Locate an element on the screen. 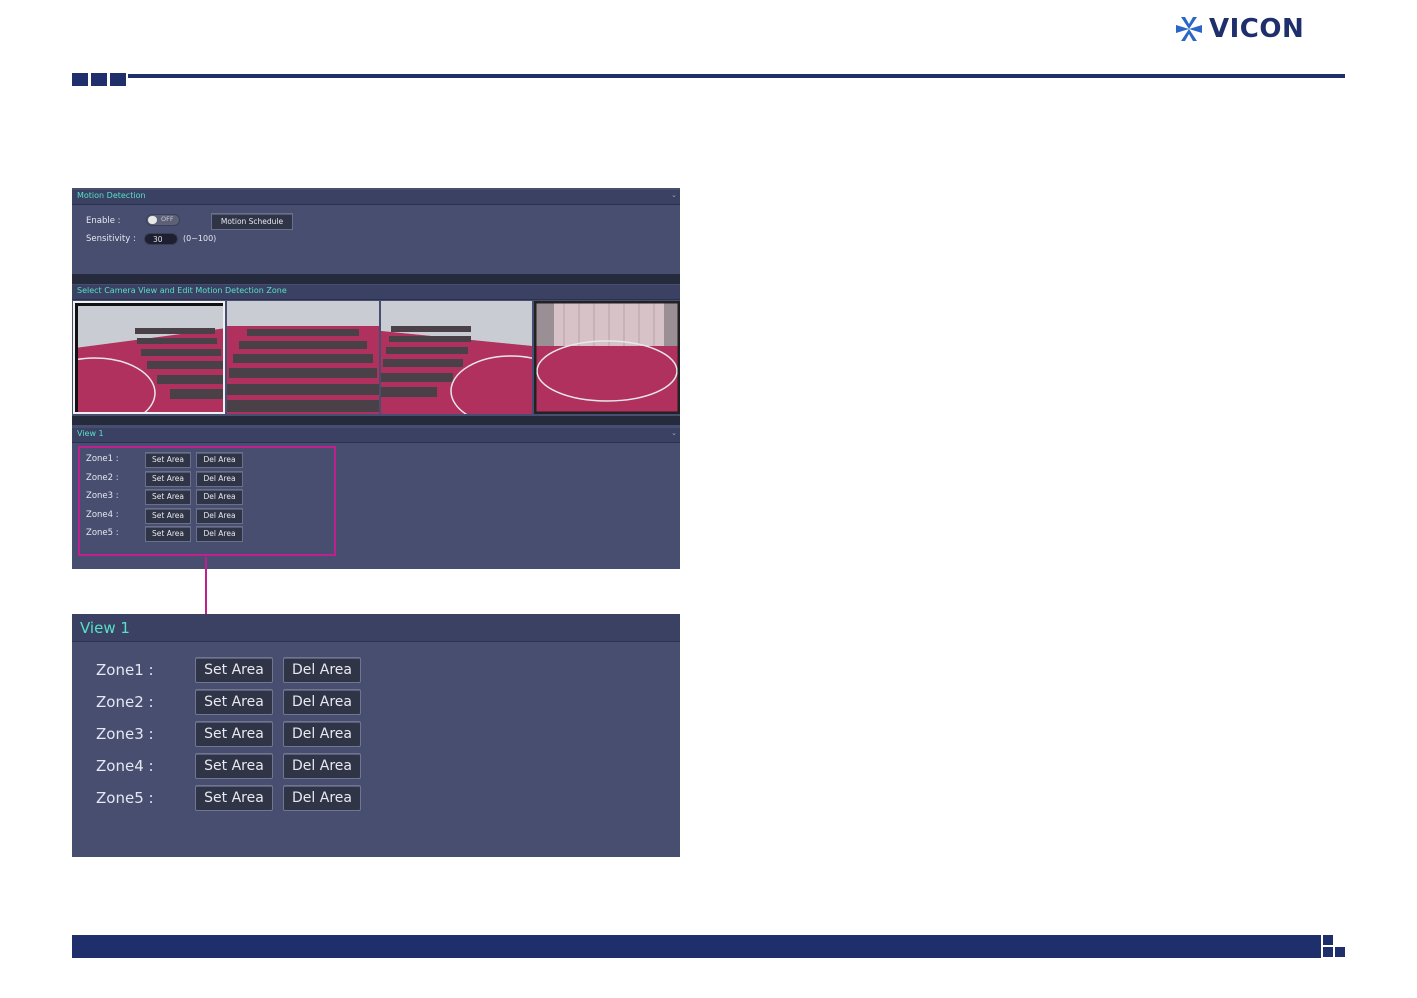  vicon-star-icon is located at coordinates (1189, 29).